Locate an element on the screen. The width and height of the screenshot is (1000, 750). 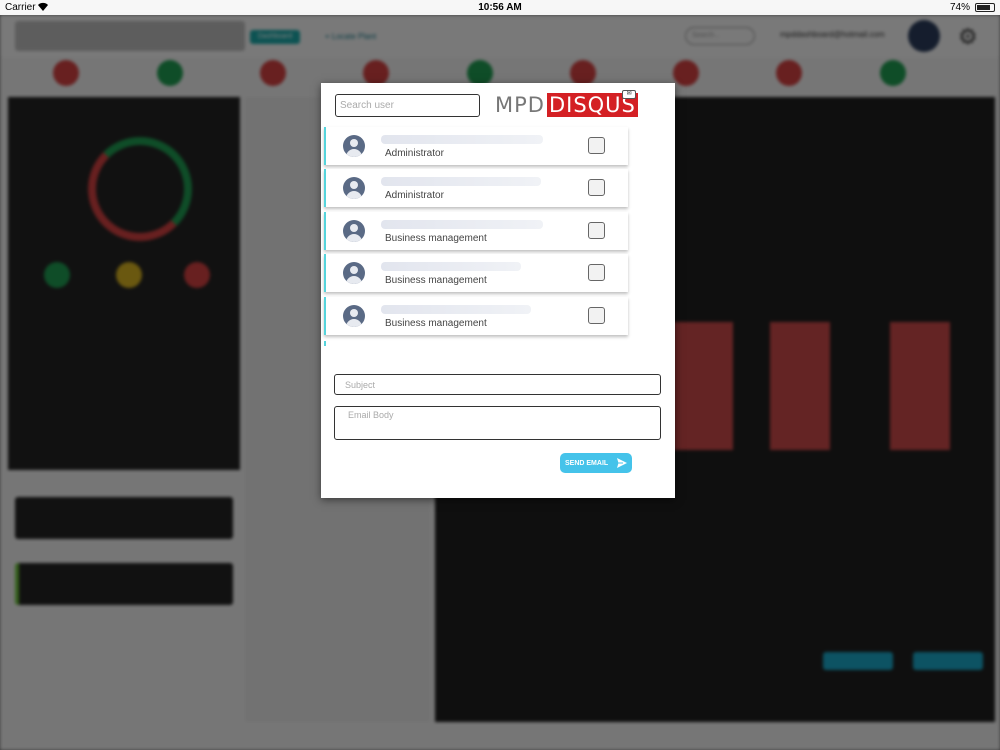
subject-input is located at coordinates (497, 384).